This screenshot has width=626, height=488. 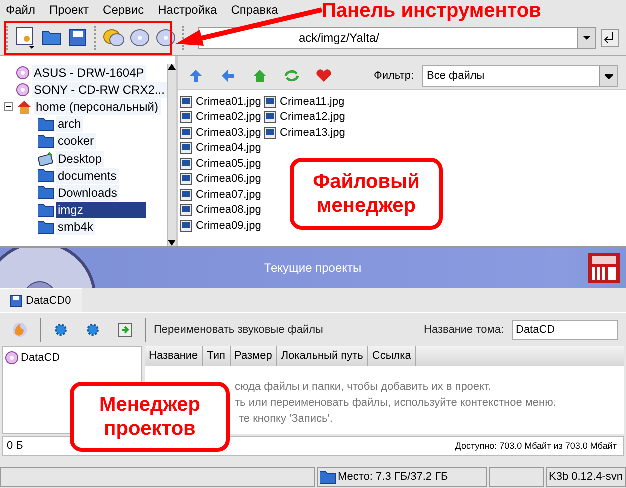 I want to click on file-item: Crimea04.jpg, so click(x=222, y=148).